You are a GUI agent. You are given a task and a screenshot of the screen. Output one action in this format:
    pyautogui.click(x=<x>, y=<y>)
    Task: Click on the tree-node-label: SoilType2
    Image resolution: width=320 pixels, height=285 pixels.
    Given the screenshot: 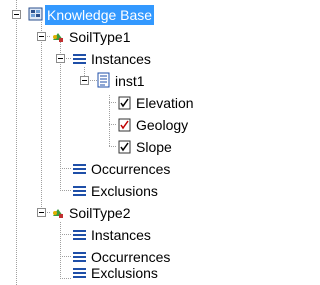 What is the action you would take?
    pyautogui.click(x=100, y=213)
    